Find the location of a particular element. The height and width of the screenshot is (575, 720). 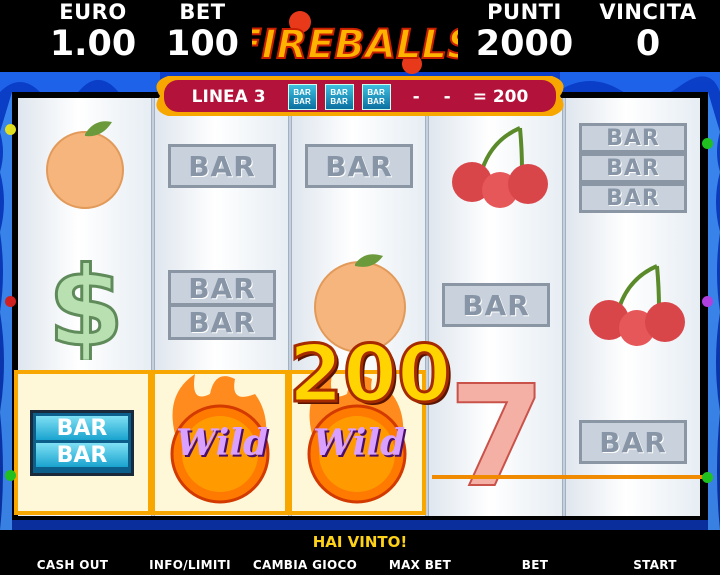

fireballs-logo: FIREBALLS is located at coordinates (355, 42).